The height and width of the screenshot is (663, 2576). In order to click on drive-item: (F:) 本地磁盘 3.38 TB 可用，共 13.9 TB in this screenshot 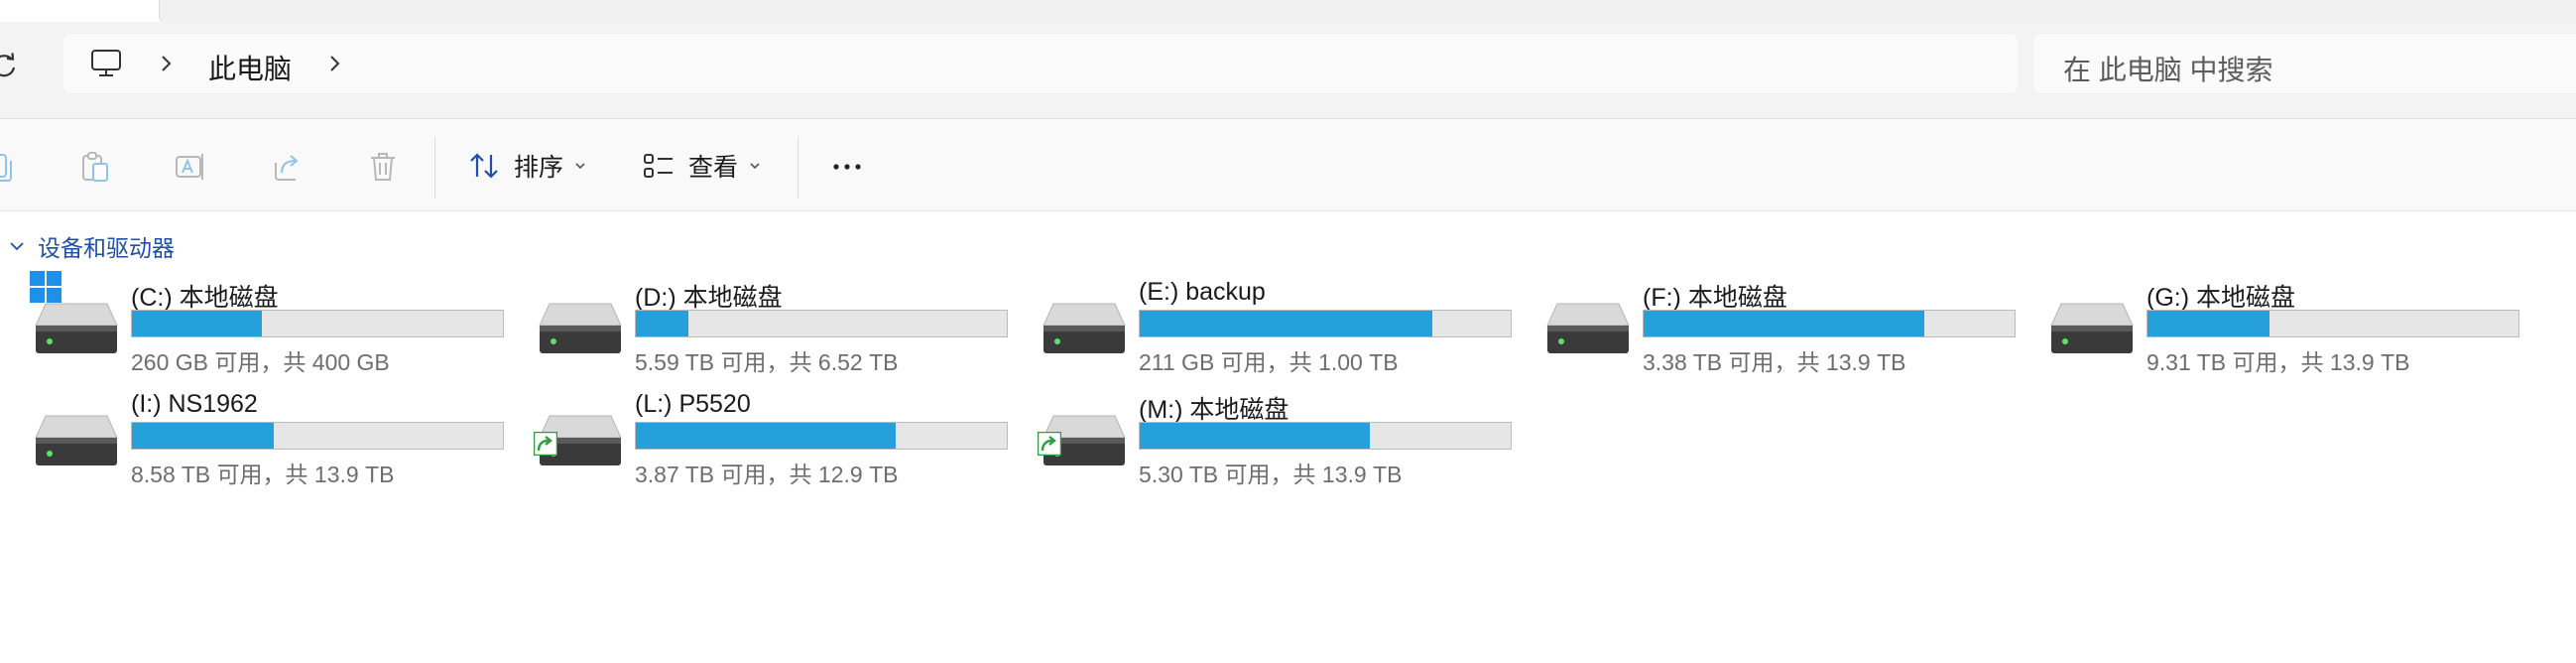, I will do `click(1786, 323)`.